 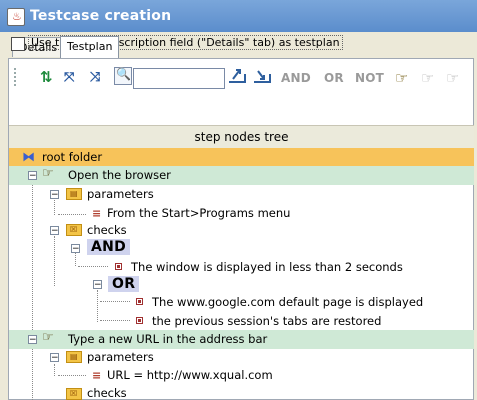 What do you see at coordinates (17, 77) in the screenshot?
I see `toolbar-grip` at bounding box center [17, 77].